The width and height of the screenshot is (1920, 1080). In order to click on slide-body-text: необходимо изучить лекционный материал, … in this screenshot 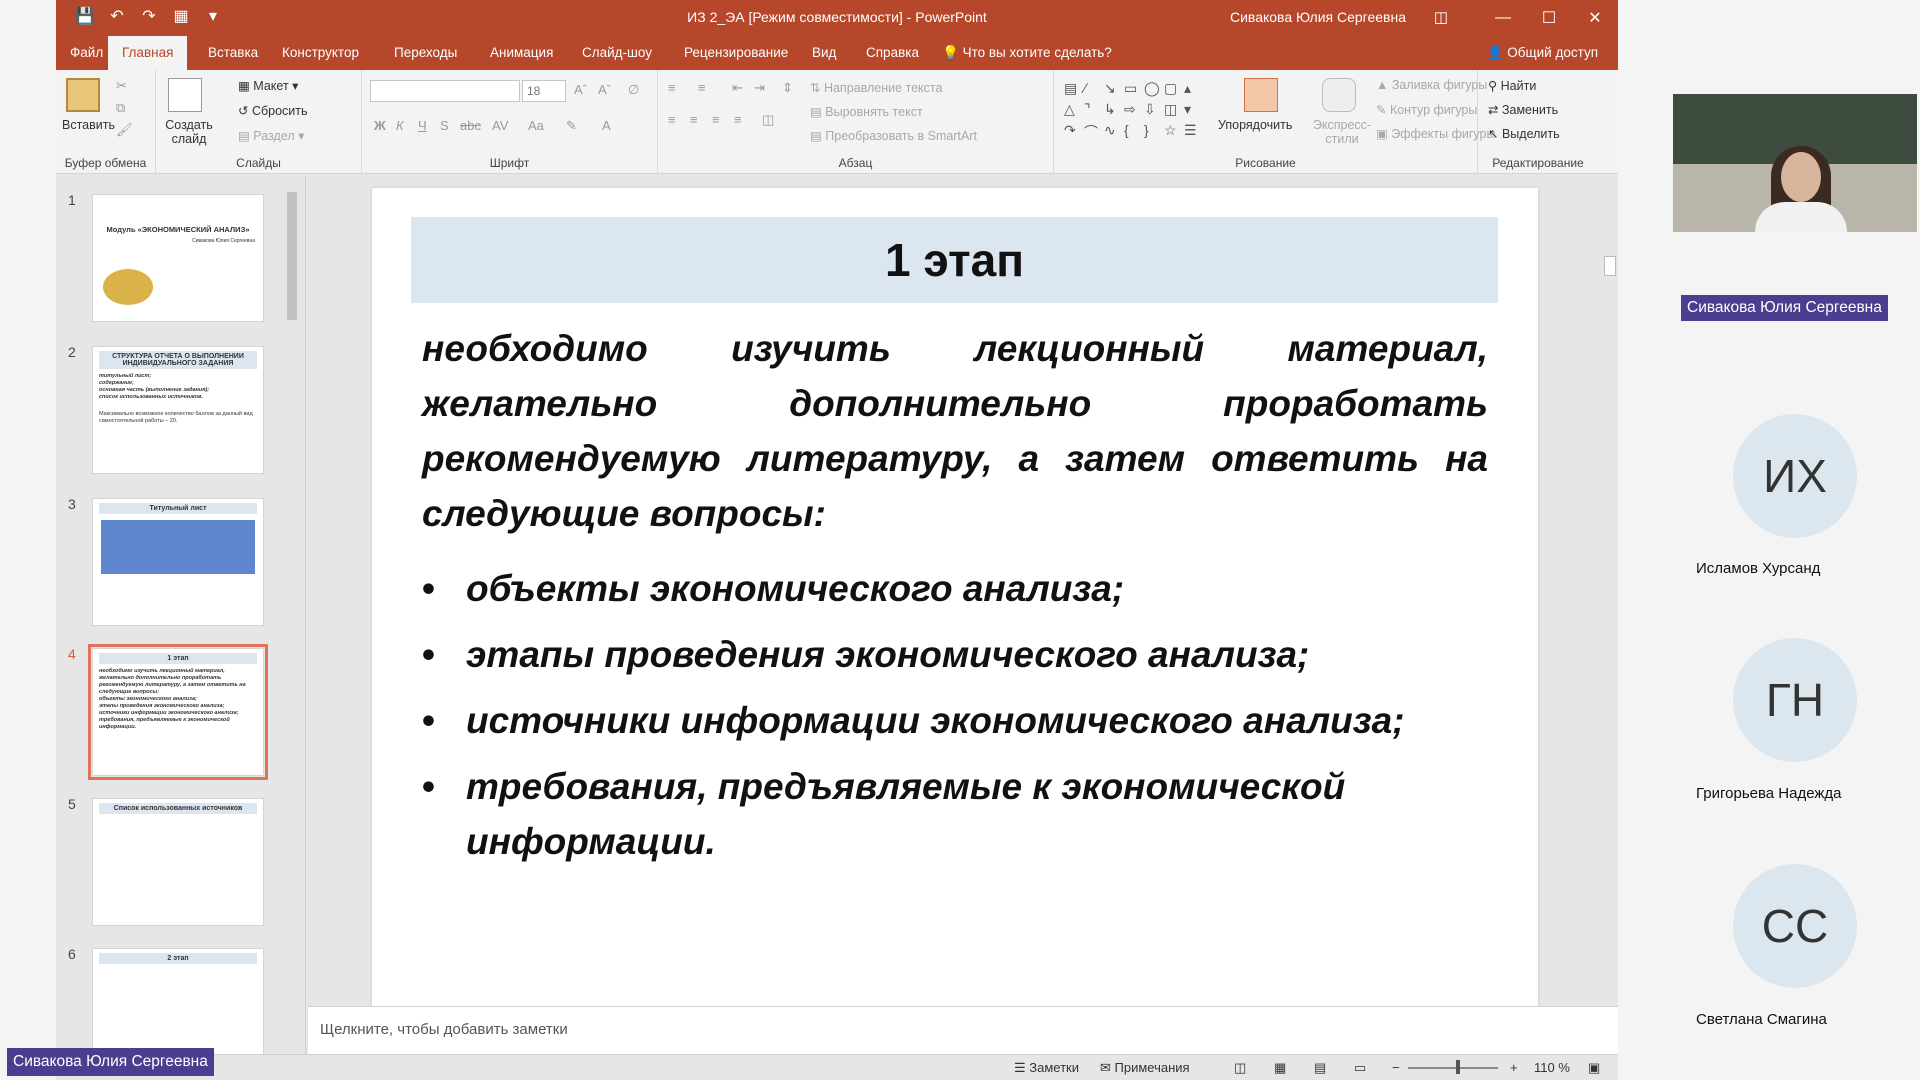, I will do `click(955, 431)`.